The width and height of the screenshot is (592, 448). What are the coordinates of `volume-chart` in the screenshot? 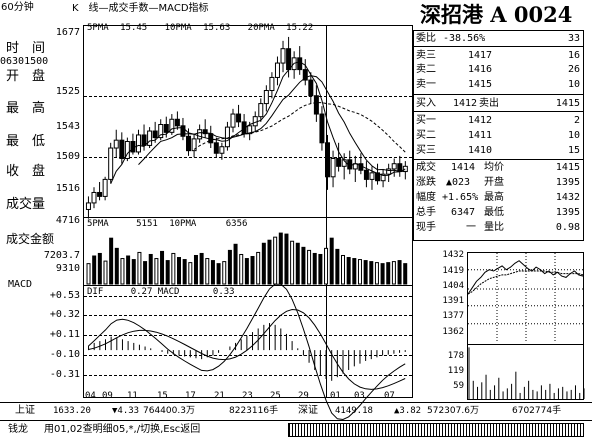 It's located at (248, 256).